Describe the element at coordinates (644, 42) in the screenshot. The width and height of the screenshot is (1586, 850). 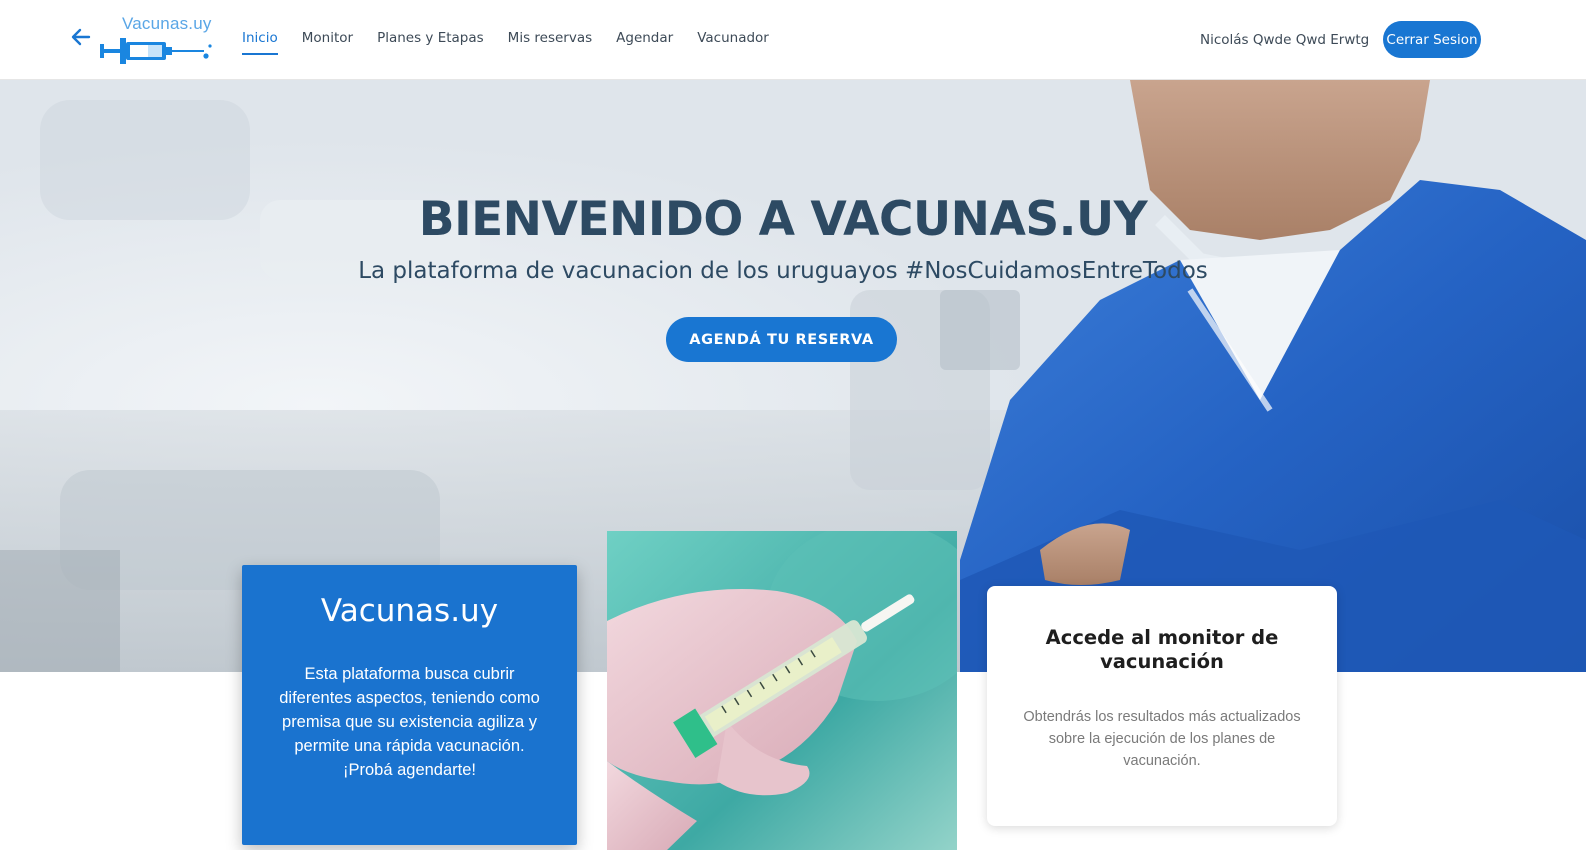
I see `nav-item-agendar: Agendar` at that location.